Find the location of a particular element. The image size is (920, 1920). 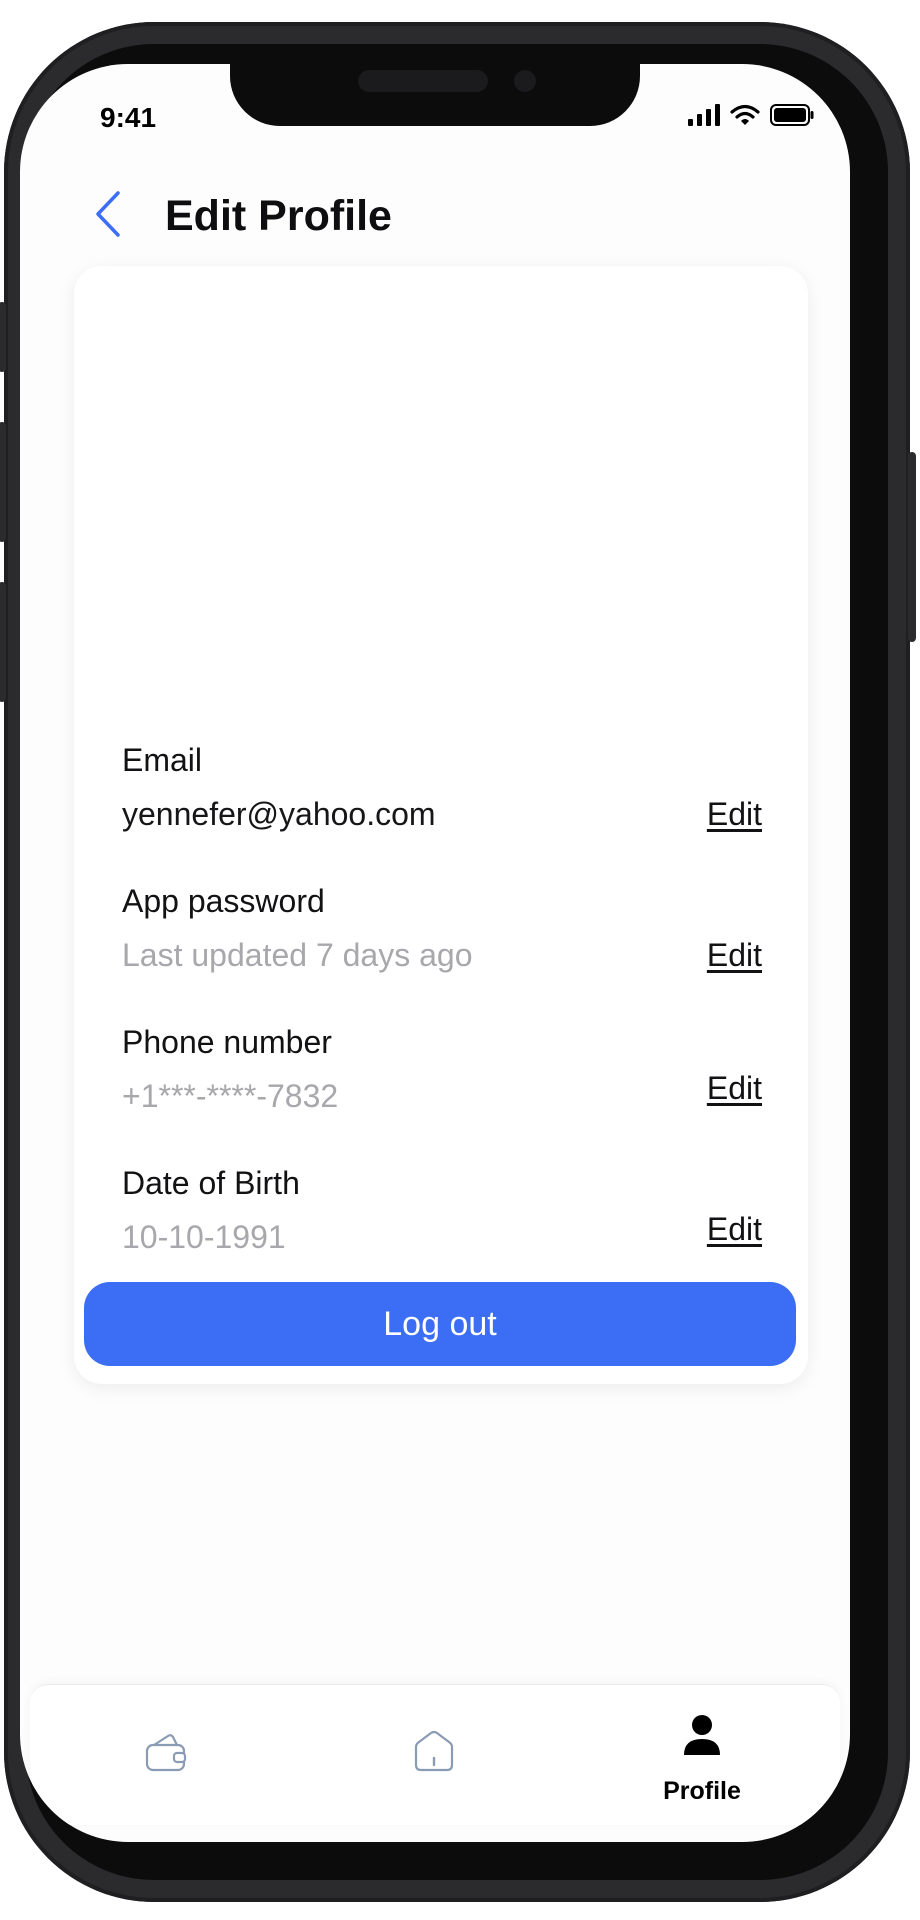

date-of-birth-value: 10-10-1991 is located at coordinates (204, 1237).